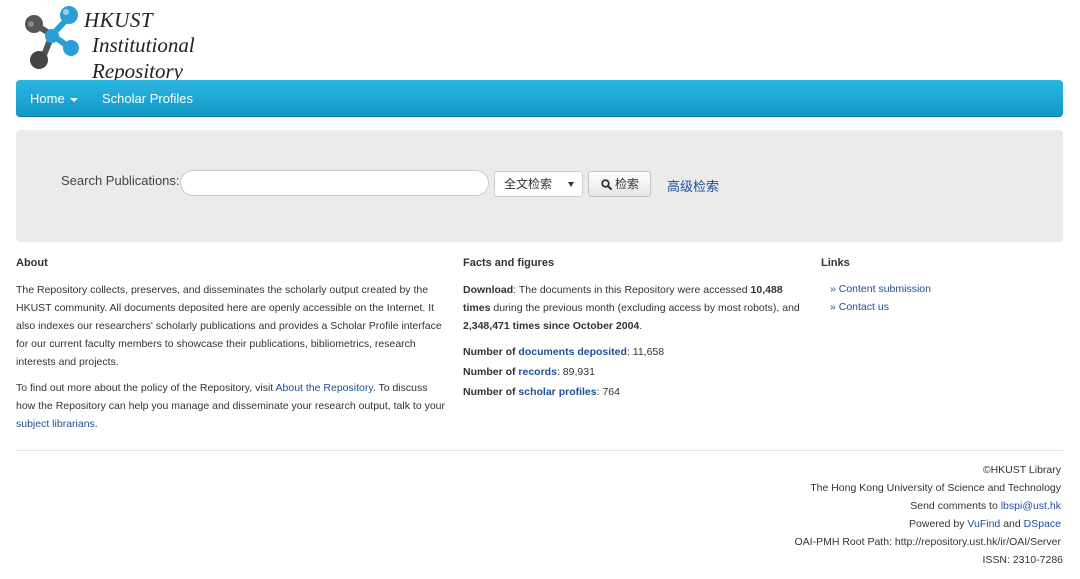 The width and height of the screenshot is (1080, 579). What do you see at coordinates (537, 372) in the screenshot?
I see `records-link: records` at bounding box center [537, 372].